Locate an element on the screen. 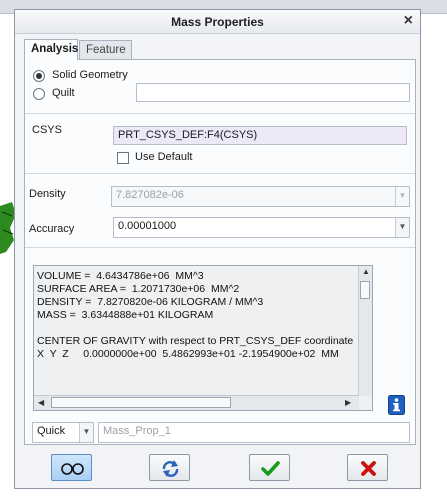 The image size is (447, 503). use-default-label: Use Default is located at coordinates (164, 157).